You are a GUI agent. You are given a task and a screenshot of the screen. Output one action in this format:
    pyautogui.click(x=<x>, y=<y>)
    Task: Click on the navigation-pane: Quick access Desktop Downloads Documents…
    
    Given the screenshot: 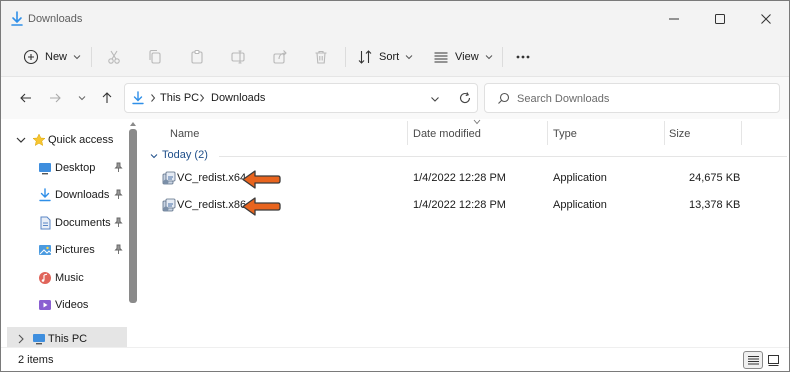 What is the action you would take?
    pyautogui.click(x=71, y=233)
    